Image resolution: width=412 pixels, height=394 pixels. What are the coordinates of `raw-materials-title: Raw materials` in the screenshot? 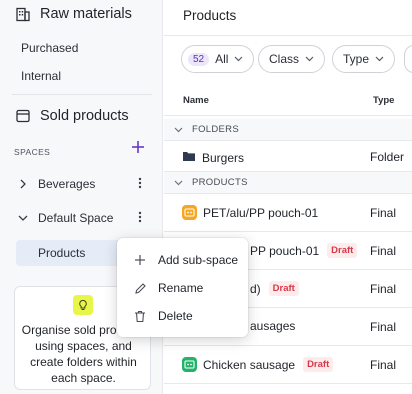 It's located at (86, 14).